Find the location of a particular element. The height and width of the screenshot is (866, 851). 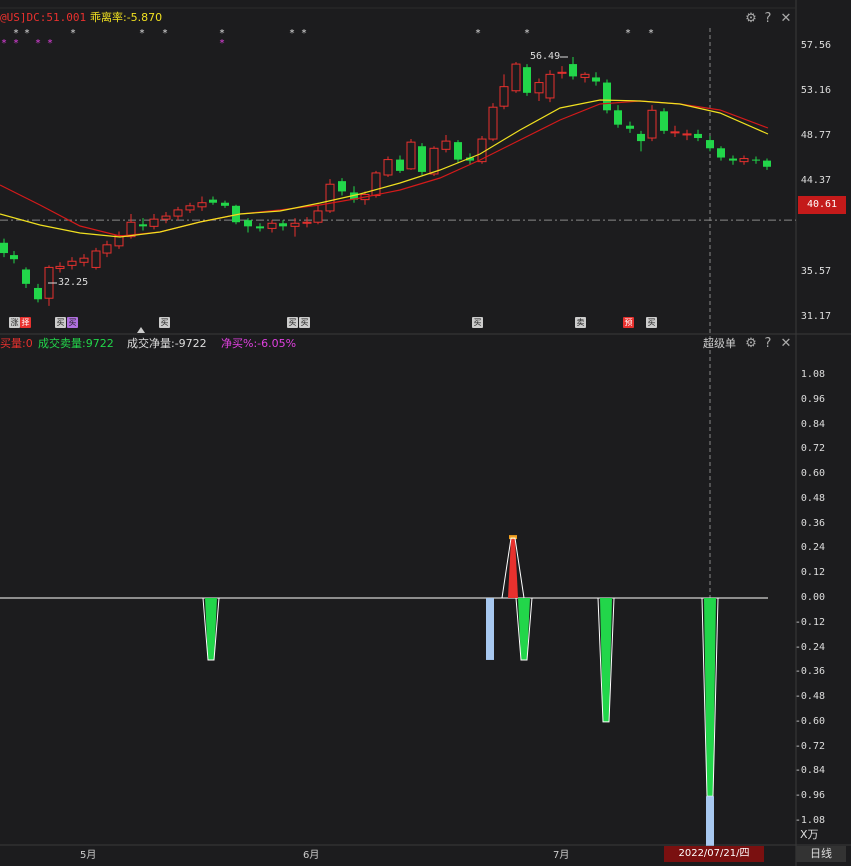

sub-tick-label: -0.84 is located at coordinates (809, 771).